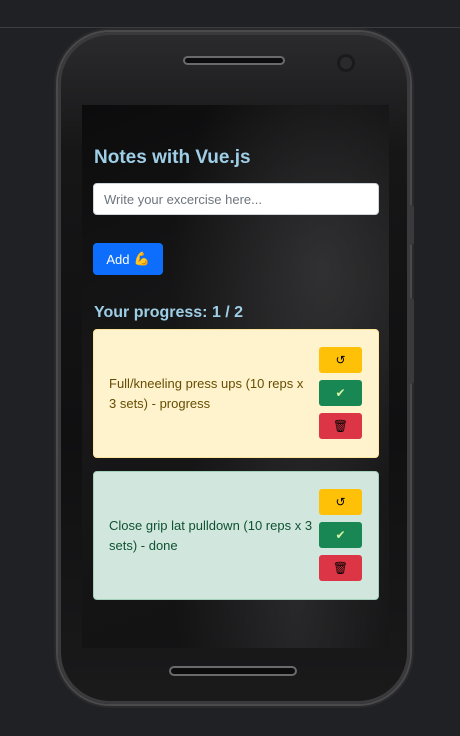 The image size is (460, 736). I want to click on window-divider, so click(230, 27).